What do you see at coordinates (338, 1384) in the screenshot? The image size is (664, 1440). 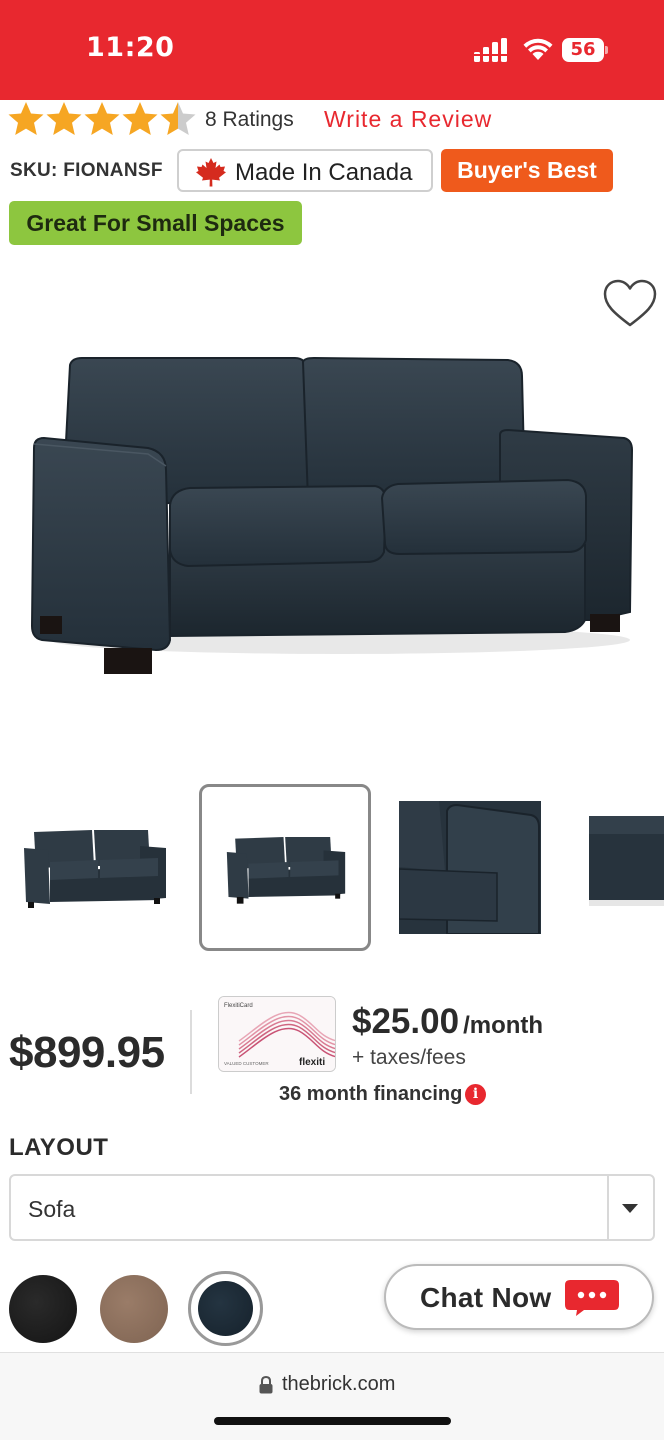 I see `url-text: thebrick.com` at bounding box center [338, 1384].